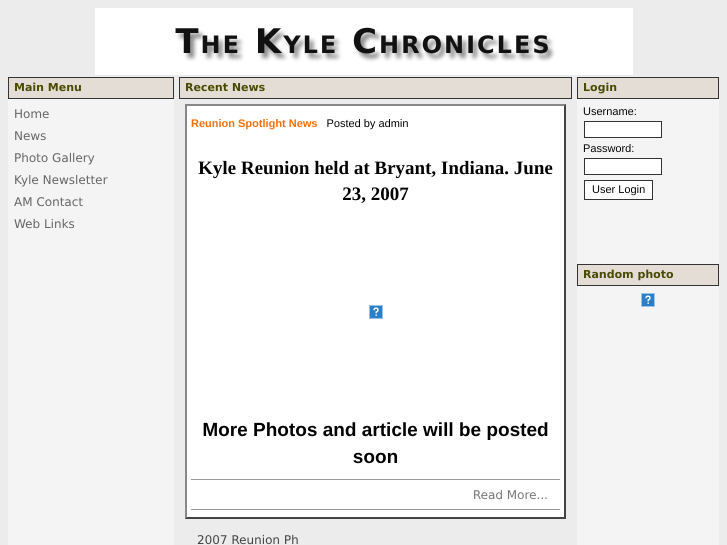  Describe the element at coordinates (54, 158) in the screenshot. I see `menu-link: Photo Gallery` at that location.